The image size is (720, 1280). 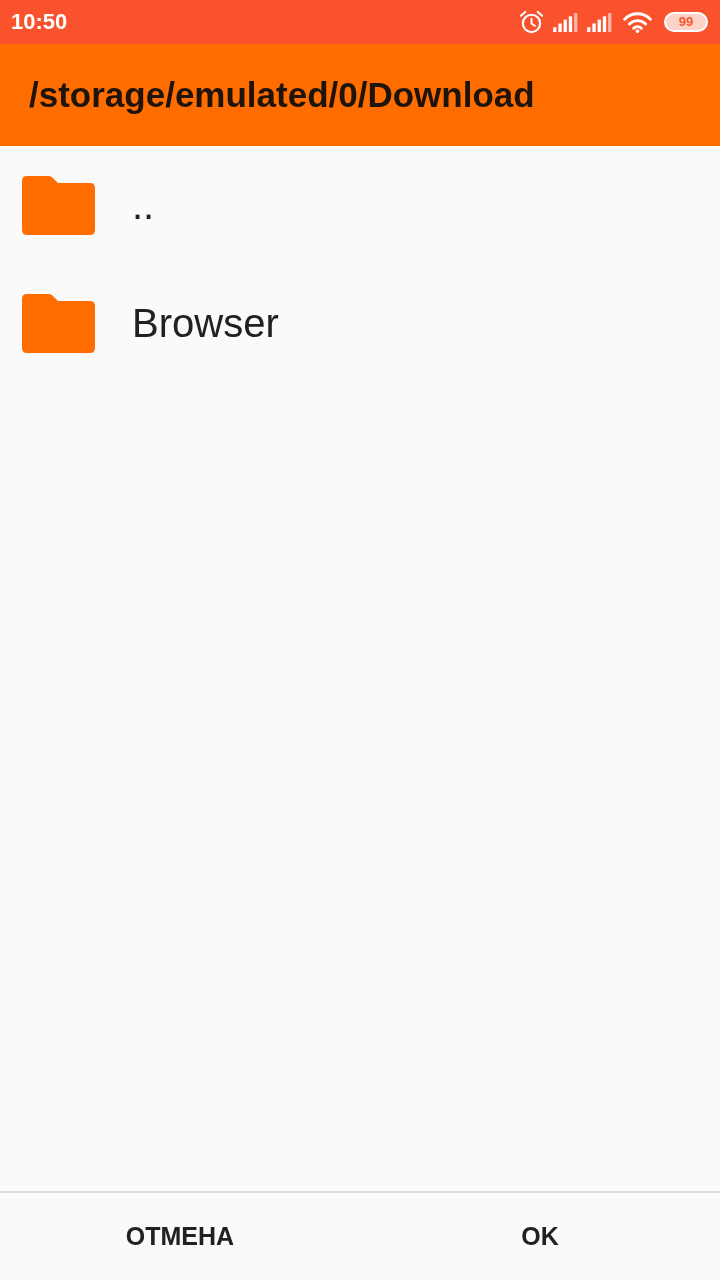 I want to click on status-time: 10:50, so click(x=39, y=22).